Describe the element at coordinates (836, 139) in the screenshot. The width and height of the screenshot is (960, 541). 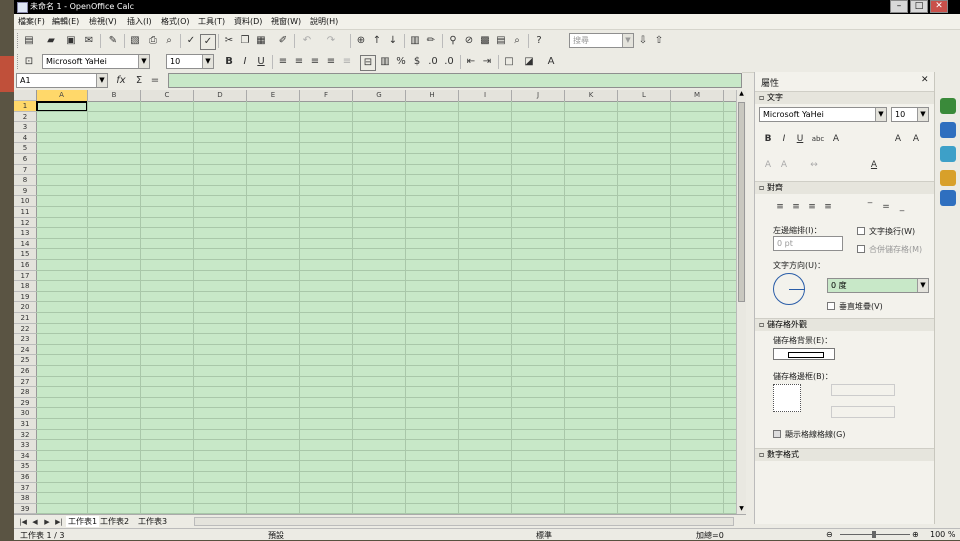
I see `shadow-icon: A` at that location.